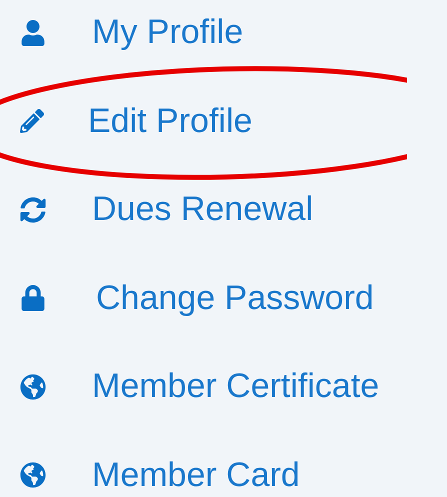  I want to click on lock-icon, so click(33, 298).